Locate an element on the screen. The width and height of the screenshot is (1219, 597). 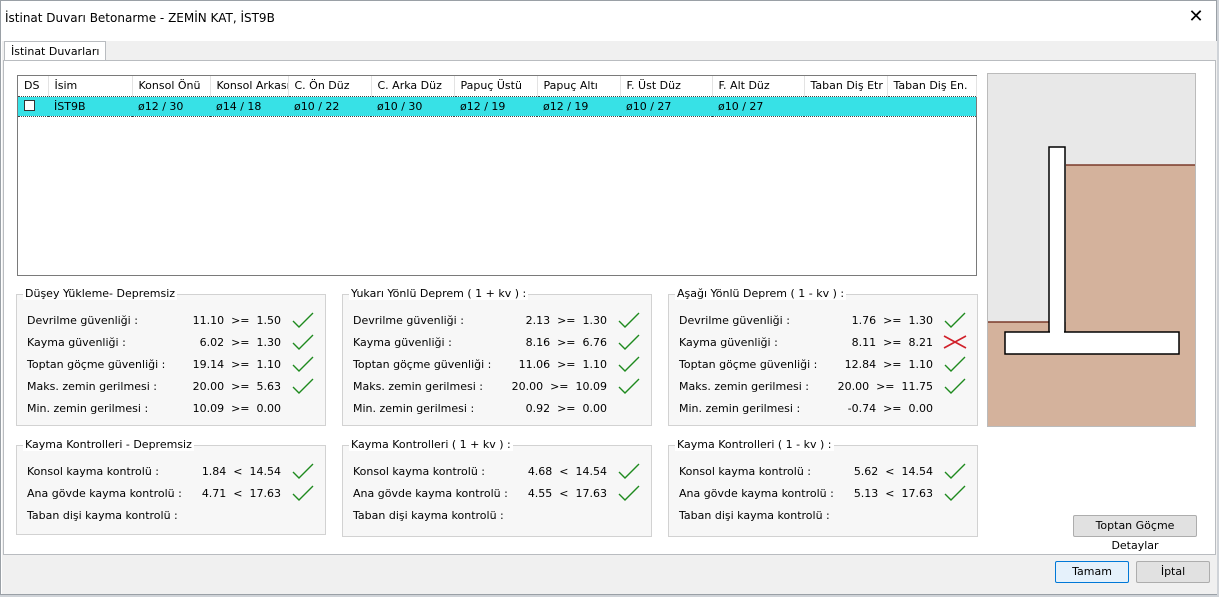
check-row: Ana gövde kayma kontrolü : 4.55 < 17.63 is located at coordinates (498, 494).